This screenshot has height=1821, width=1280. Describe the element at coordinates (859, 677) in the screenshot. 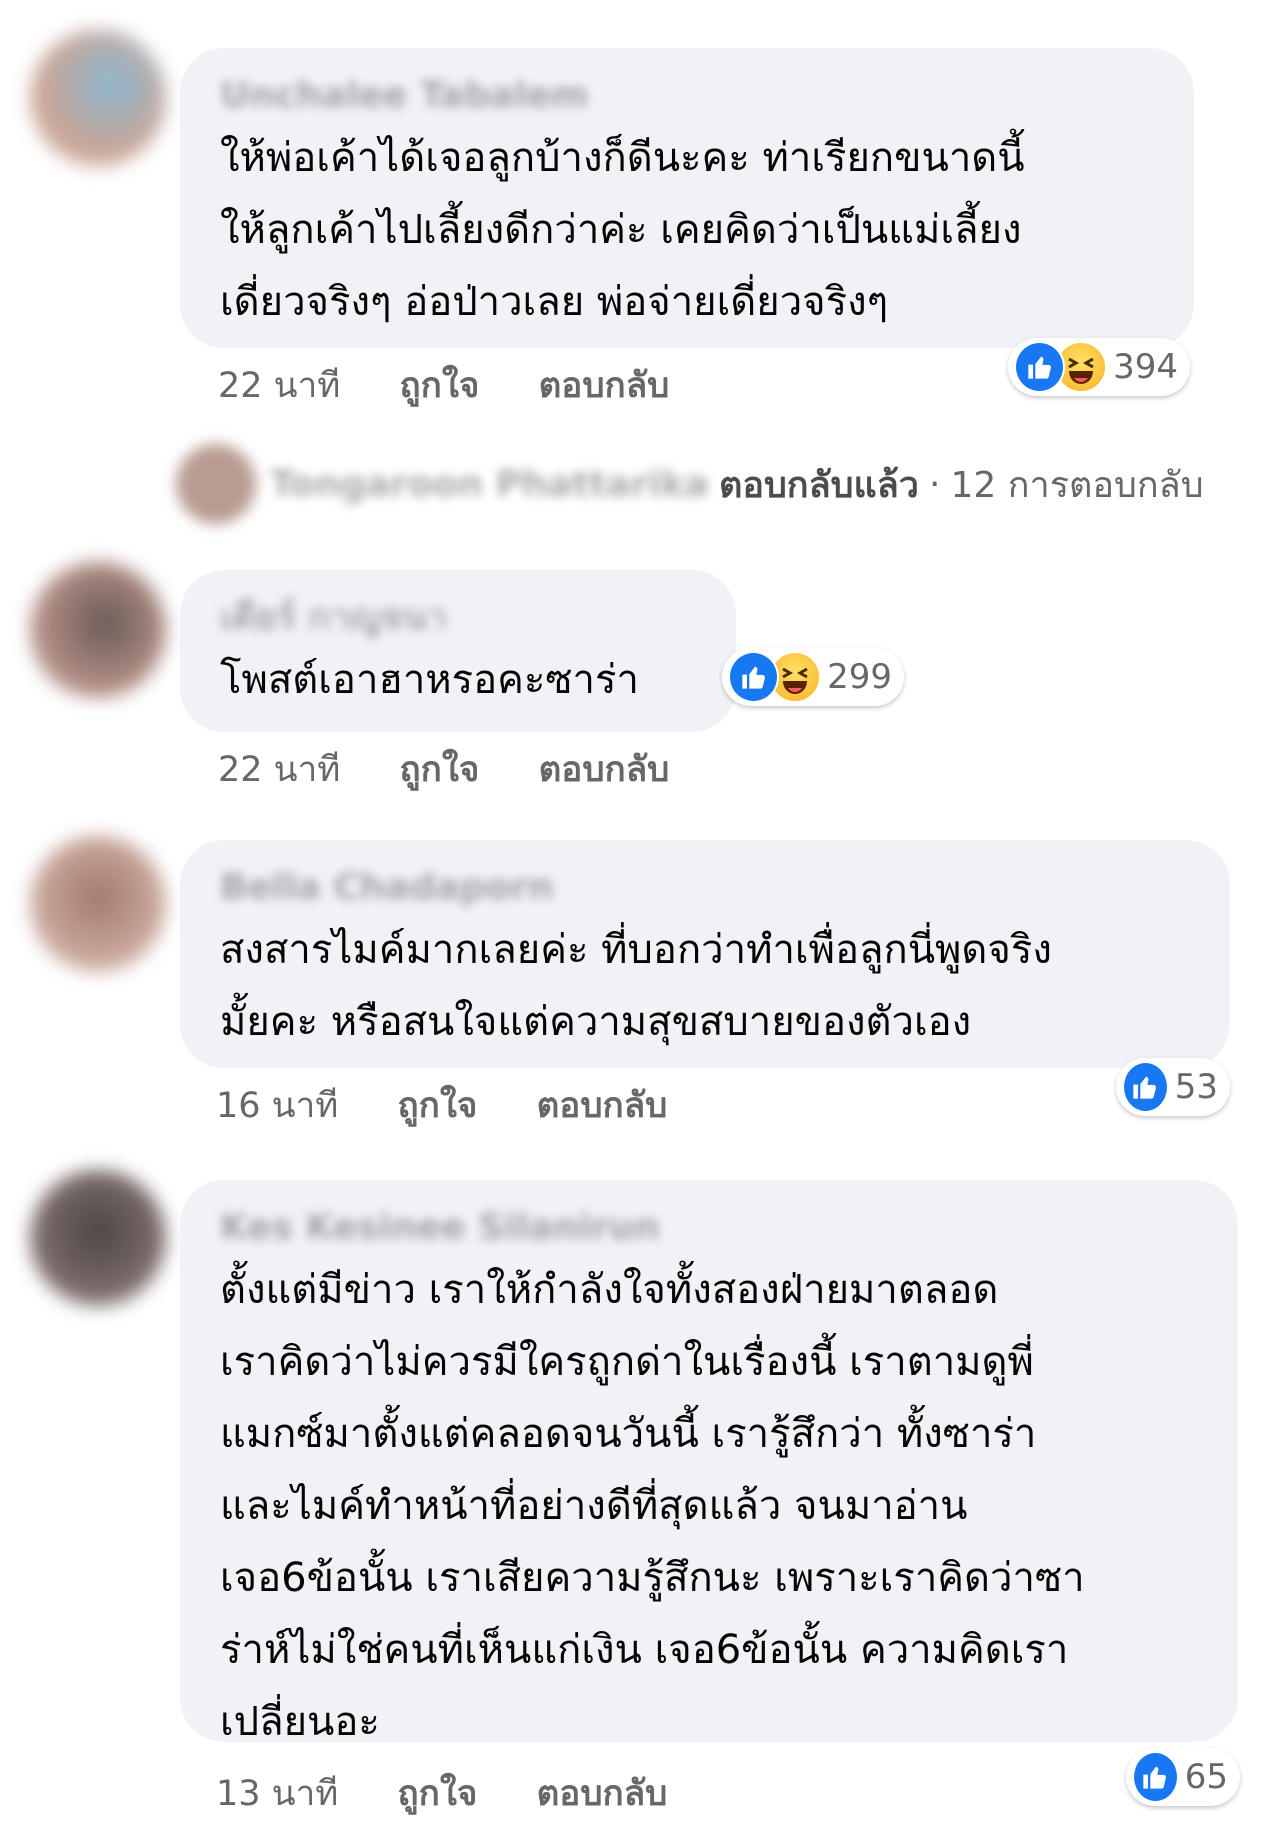

I see `reaction-count: 299` at that location.